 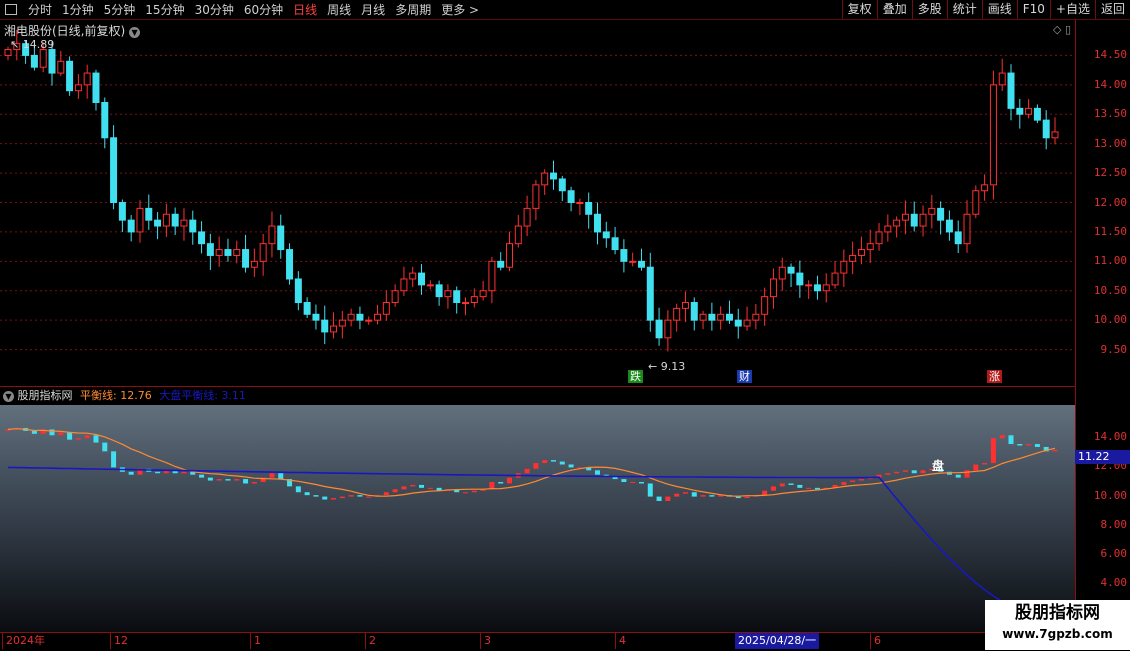 What do you see at coordinates (673, 366) in the screenshot?
I see `low-value: 9.13` at bounding box center [673, 366].